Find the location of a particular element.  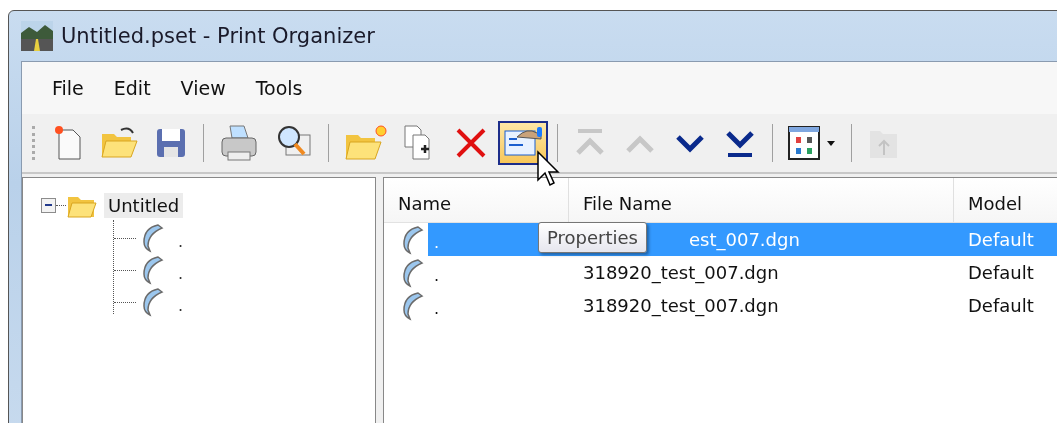

window-title: Untitled.pset - Print Organizer is located at coordinates (218, 36).